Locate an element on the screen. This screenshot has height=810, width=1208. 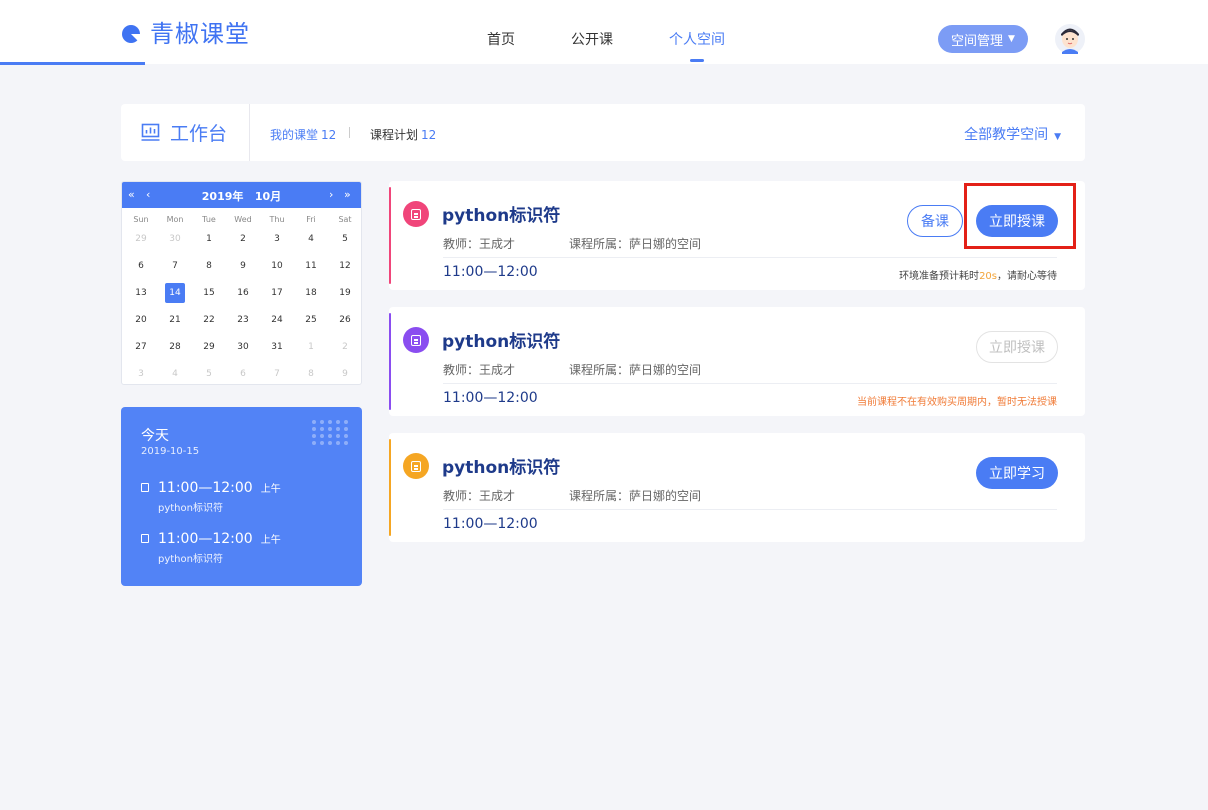
all-spaces-dropdown: 全部教学空间 ▼ is located at coordinates (1012, 134).